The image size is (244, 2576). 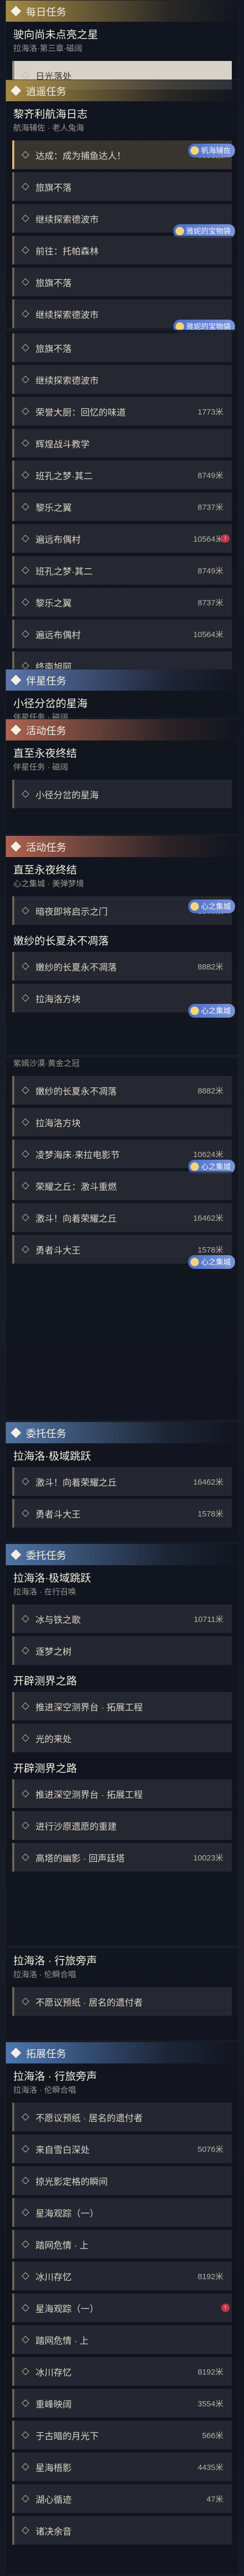 I want to click on quest-step-item: 冰与铁之歌 10711米, so click(x=122, y=1618).